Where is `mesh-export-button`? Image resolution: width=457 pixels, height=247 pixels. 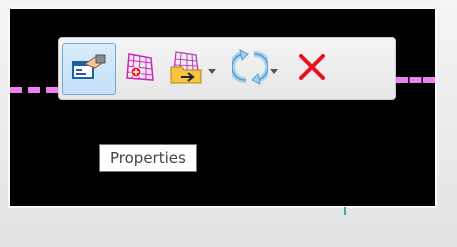 mesh-export-button is located at coordinates (192, 69).